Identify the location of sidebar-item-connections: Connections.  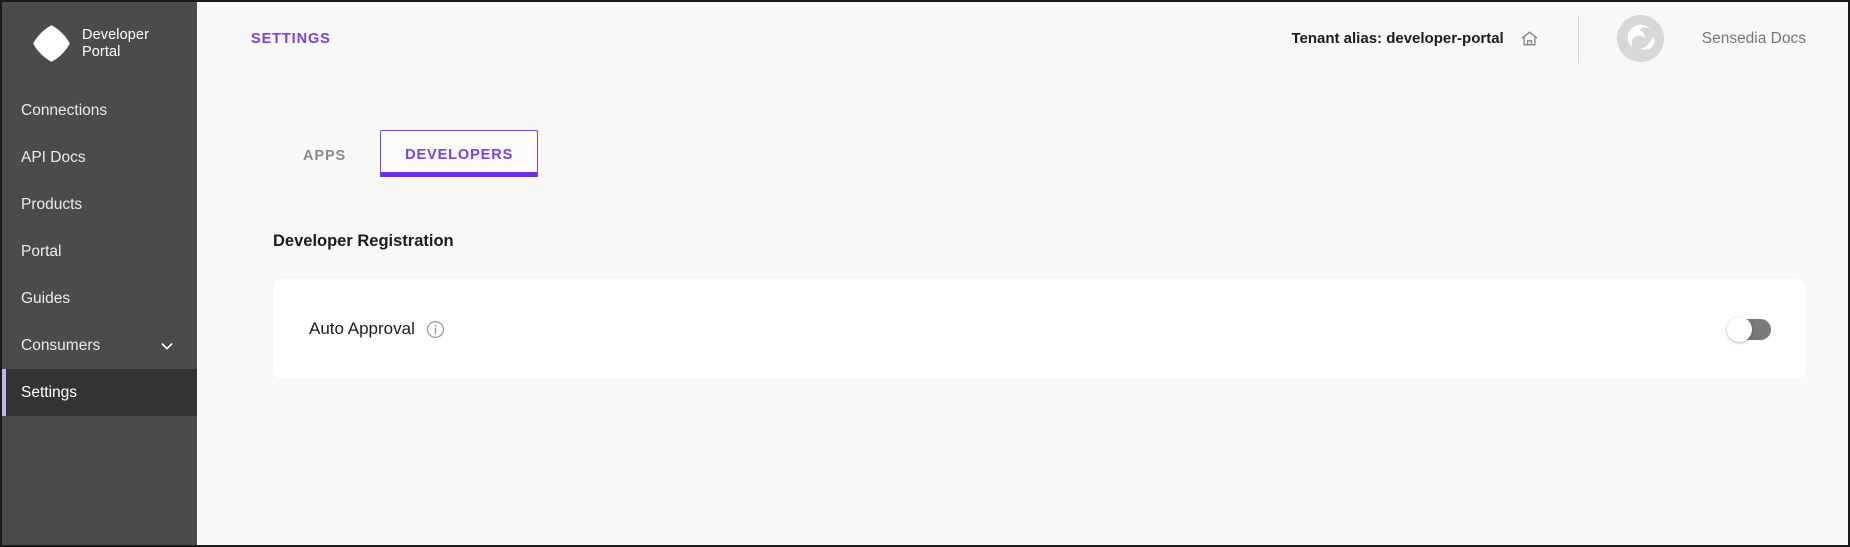
(99, 110).